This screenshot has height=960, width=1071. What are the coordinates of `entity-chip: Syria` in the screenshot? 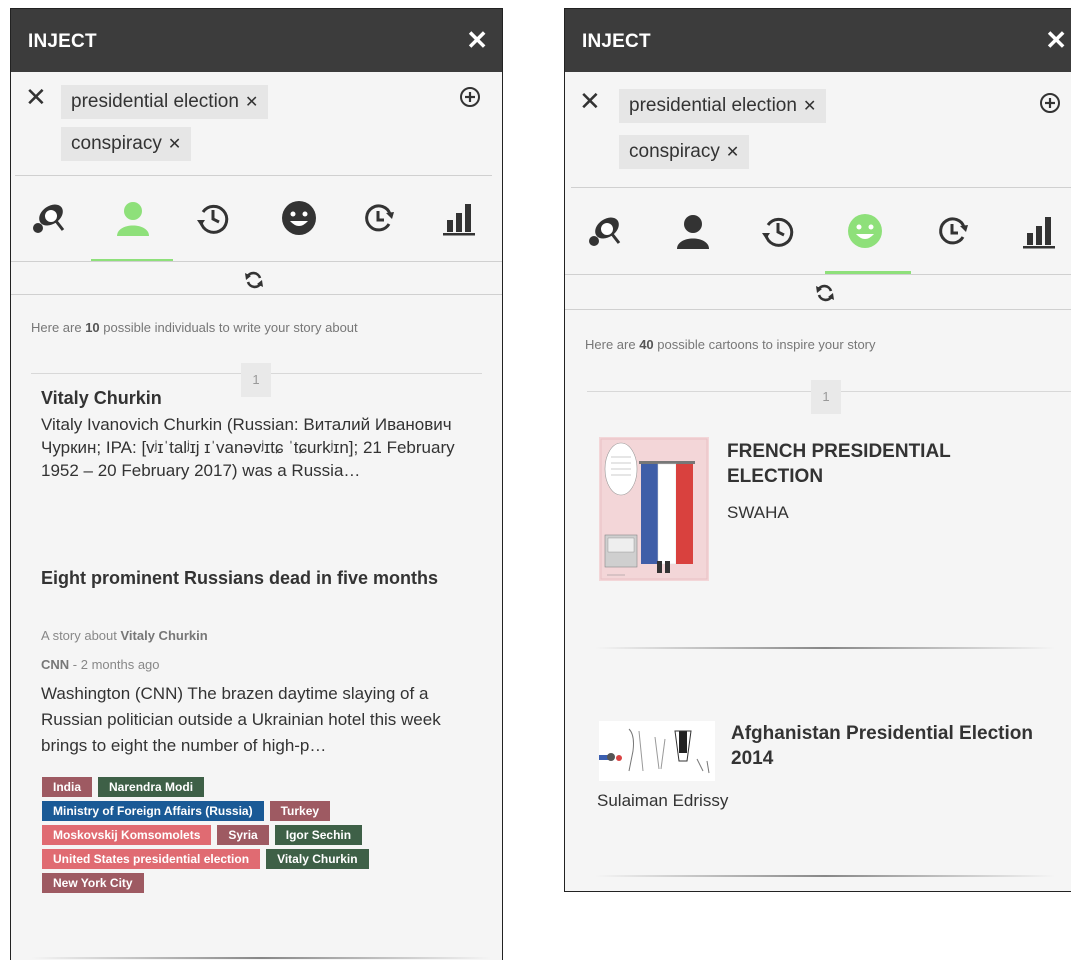 It's located at (243, 835).